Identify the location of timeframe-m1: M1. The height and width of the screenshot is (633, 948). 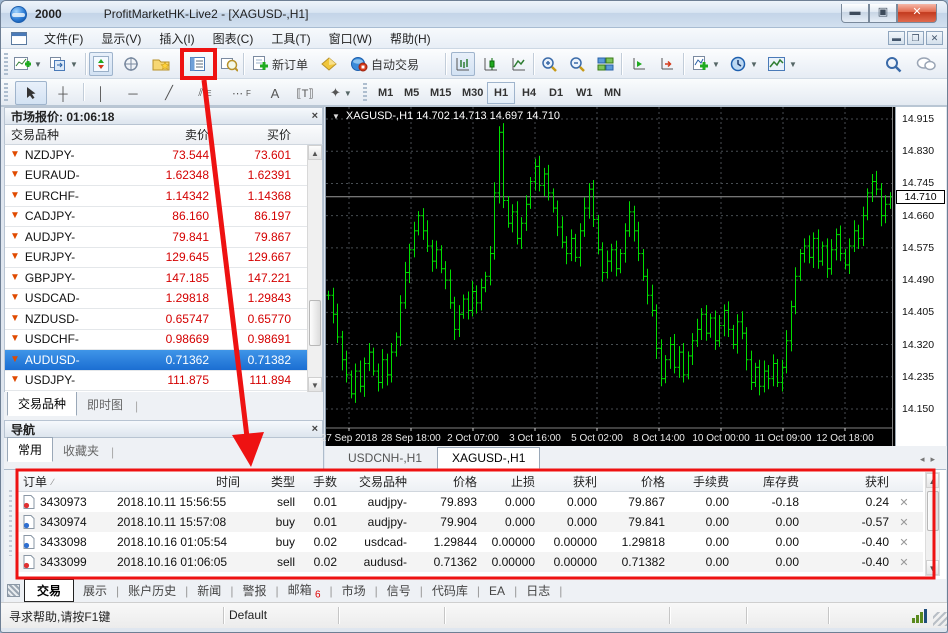
(385, 93).